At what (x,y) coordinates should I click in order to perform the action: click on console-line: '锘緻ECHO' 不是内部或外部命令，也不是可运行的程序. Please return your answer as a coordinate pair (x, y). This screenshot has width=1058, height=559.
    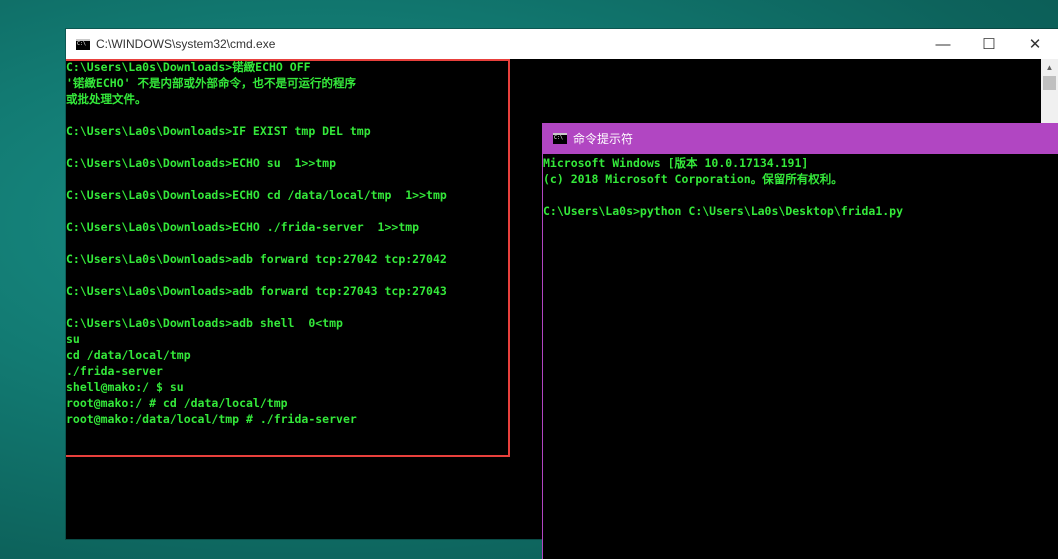
    Looking at the image, I should click on (211, 83).